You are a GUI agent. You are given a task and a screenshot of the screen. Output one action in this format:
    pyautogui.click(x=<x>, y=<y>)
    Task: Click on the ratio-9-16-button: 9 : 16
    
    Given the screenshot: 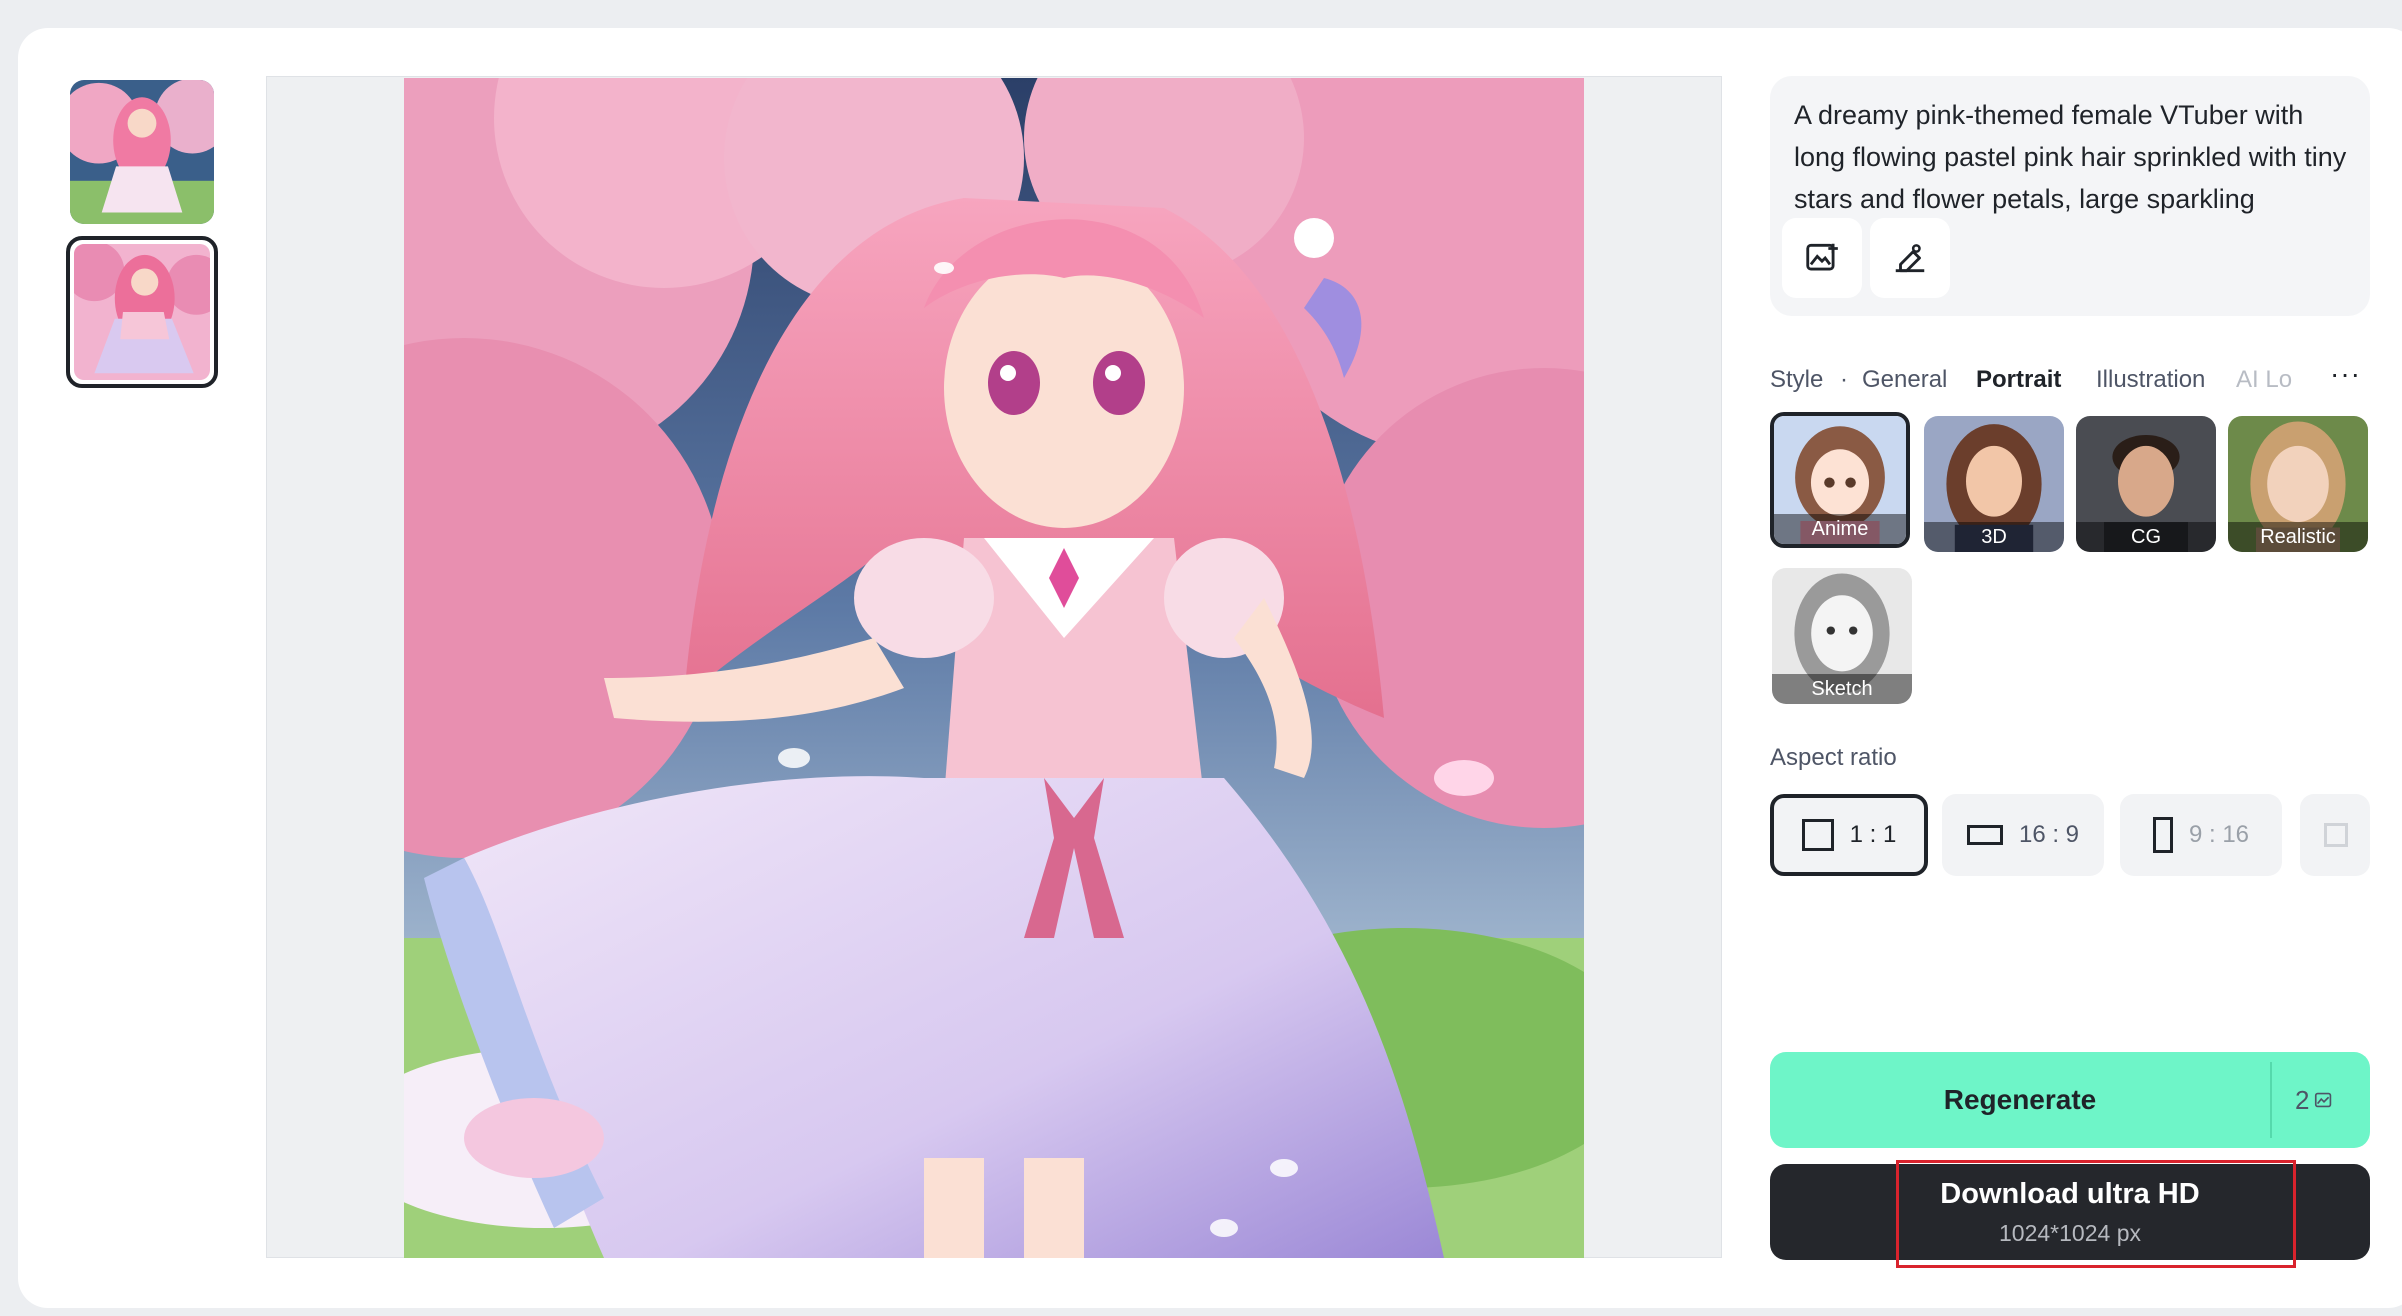 What is the action you would take?
    pyautogui.click(x=2201, y=835)
    